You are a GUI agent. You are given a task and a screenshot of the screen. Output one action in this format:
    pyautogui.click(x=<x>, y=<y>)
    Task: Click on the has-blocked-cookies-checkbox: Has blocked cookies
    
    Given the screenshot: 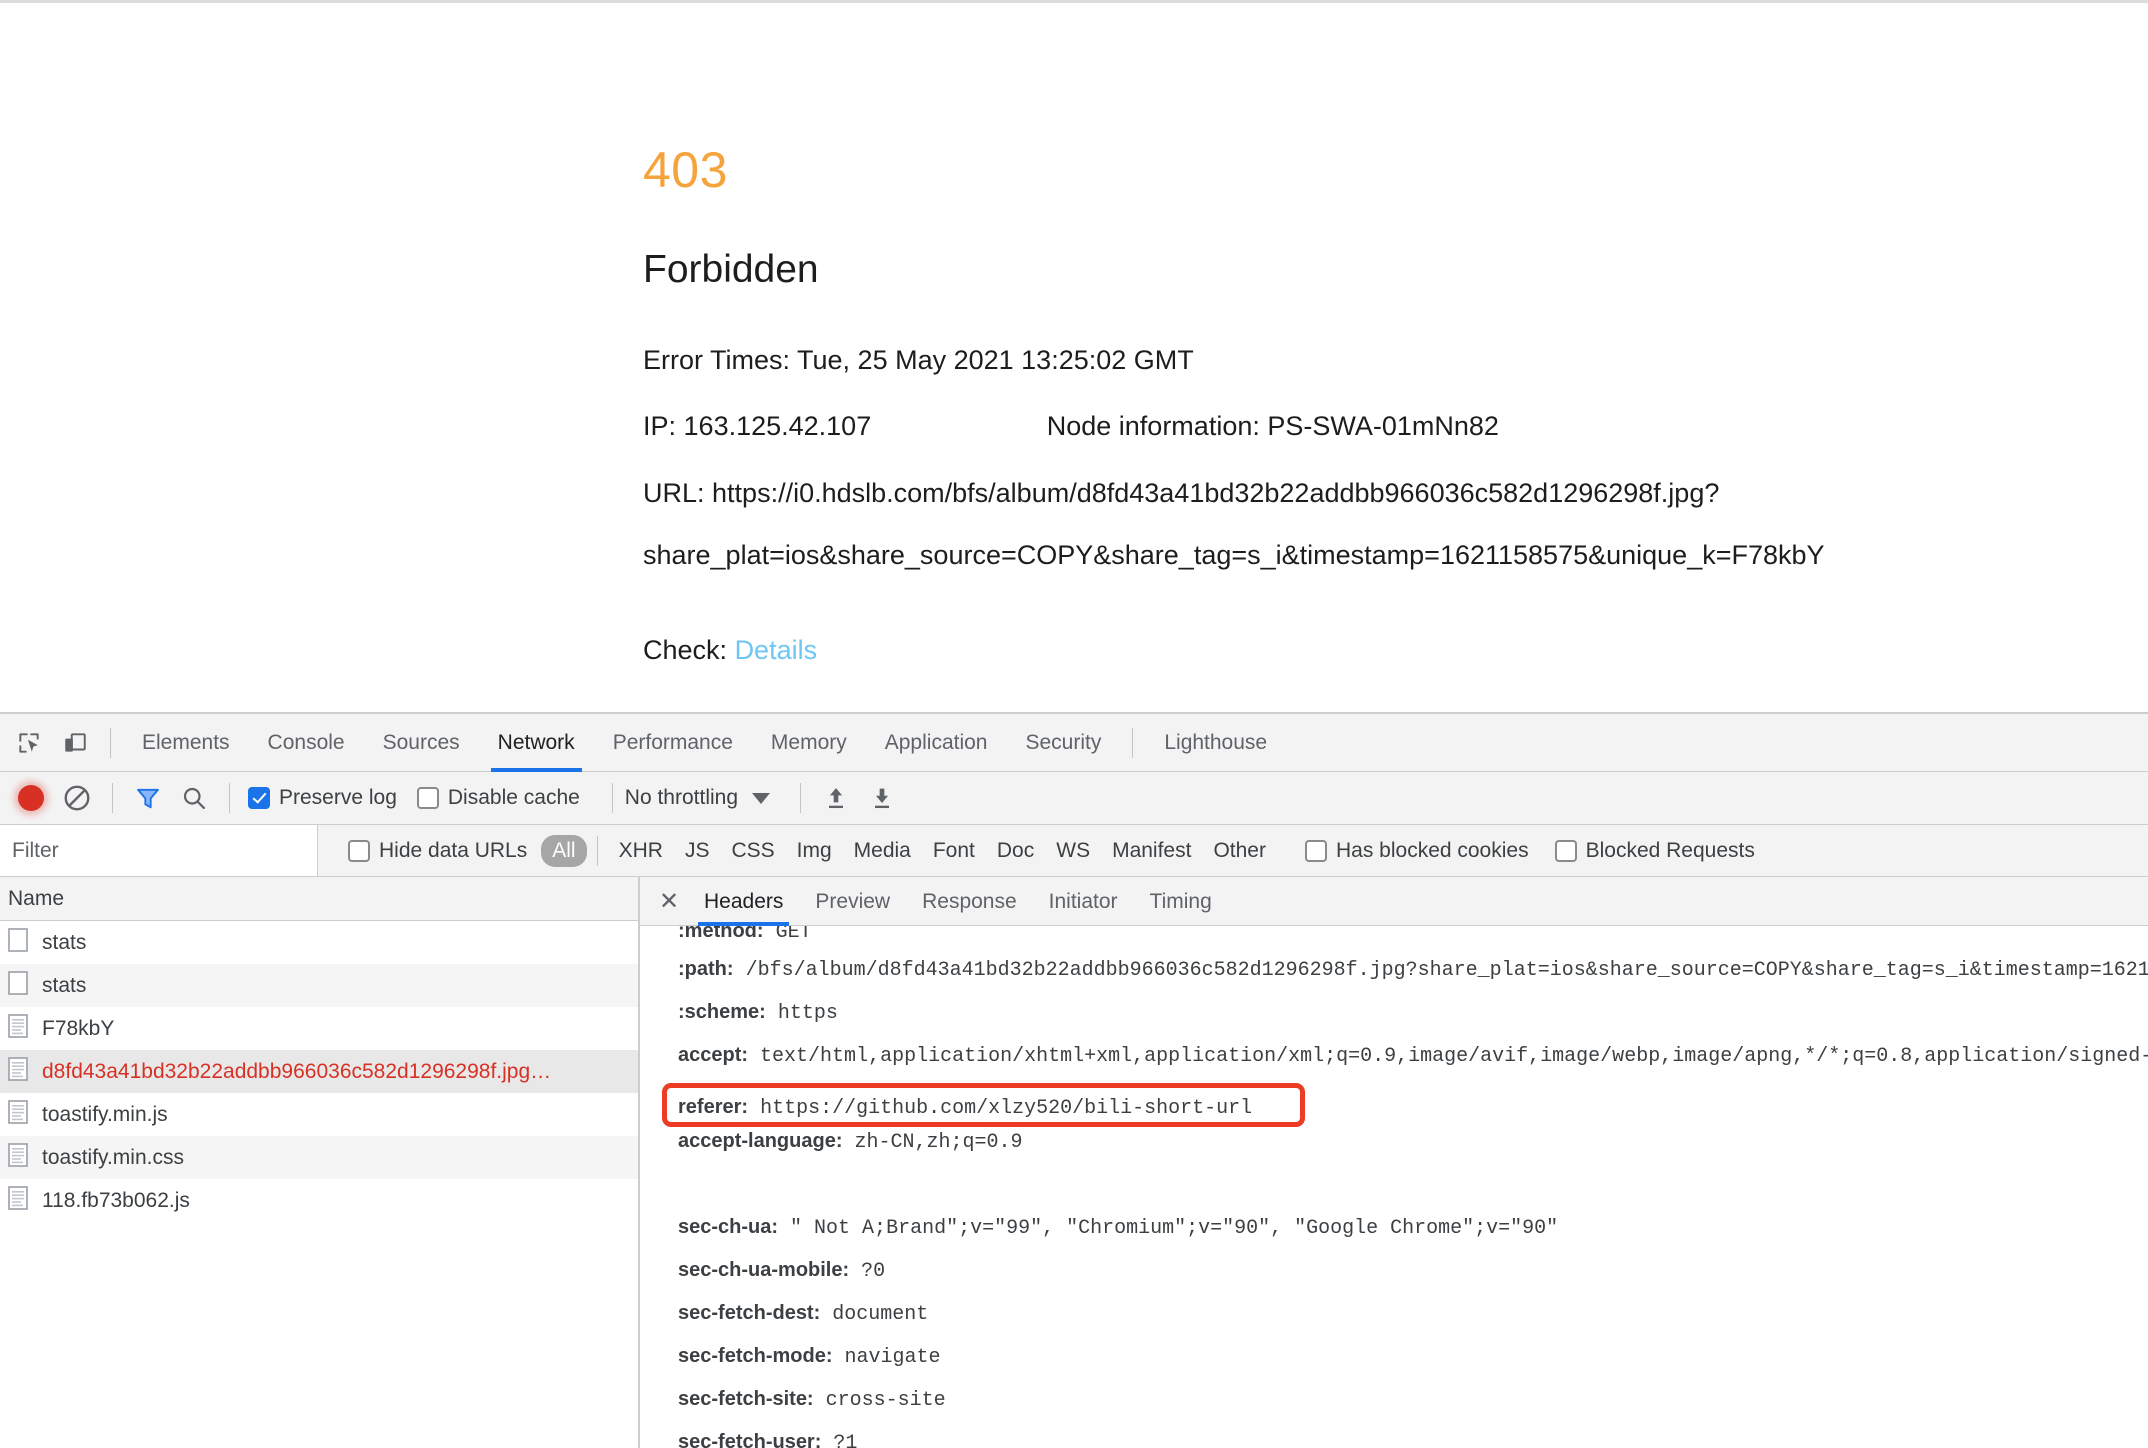 What is the action you would take?
    pyautogui.click(x=1416, y=851)
    